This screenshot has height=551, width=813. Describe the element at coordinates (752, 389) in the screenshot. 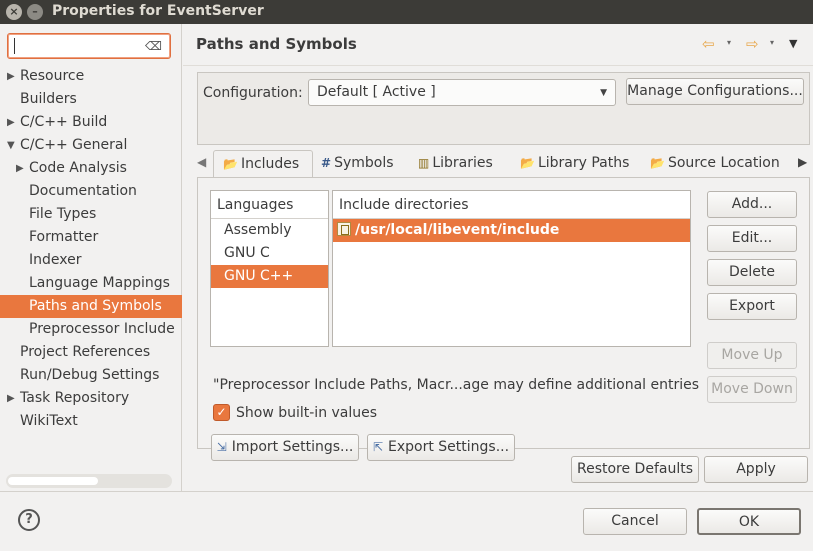

I see `move-down-button: Move Down` at that location.